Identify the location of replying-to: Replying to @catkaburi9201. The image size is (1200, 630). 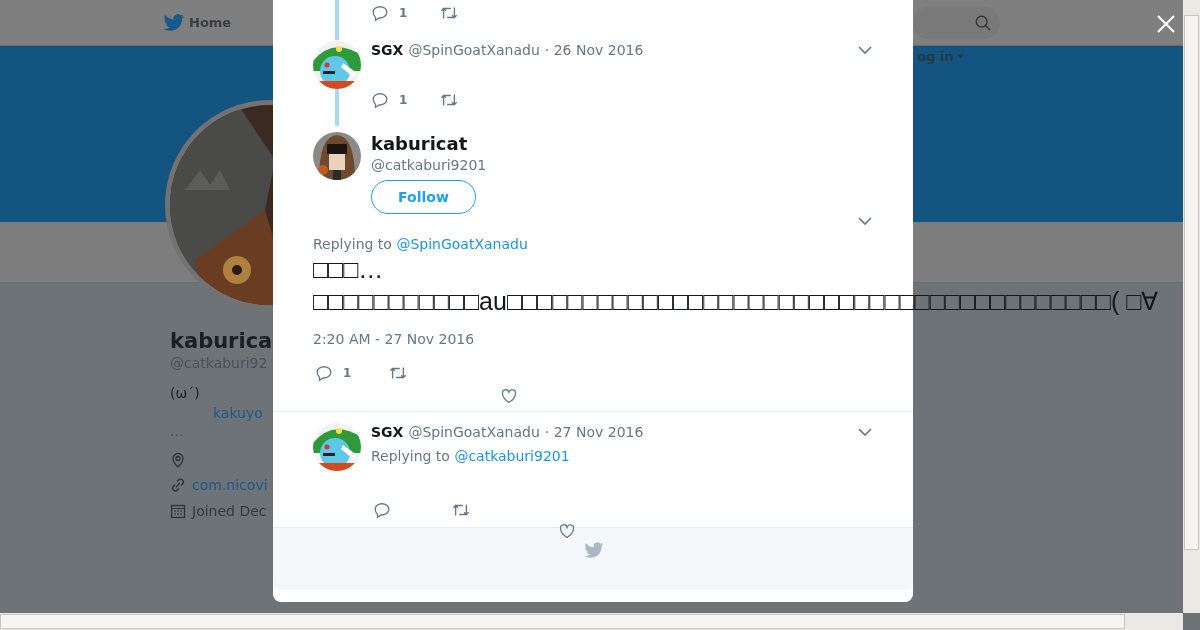
(471, 456).